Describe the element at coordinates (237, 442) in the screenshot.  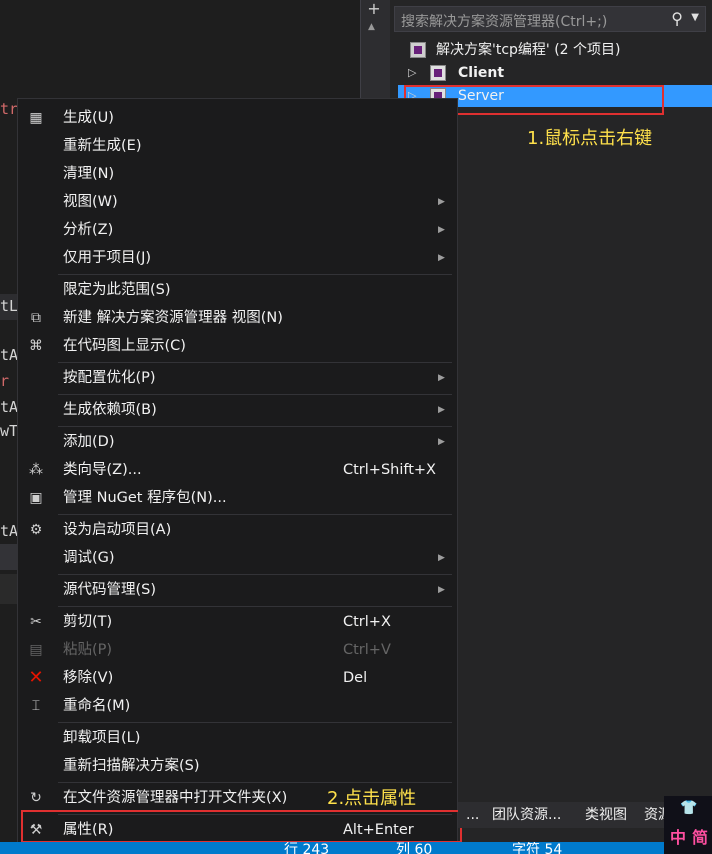
I see `menu-item-add: 添加(D) ▶` at that location.